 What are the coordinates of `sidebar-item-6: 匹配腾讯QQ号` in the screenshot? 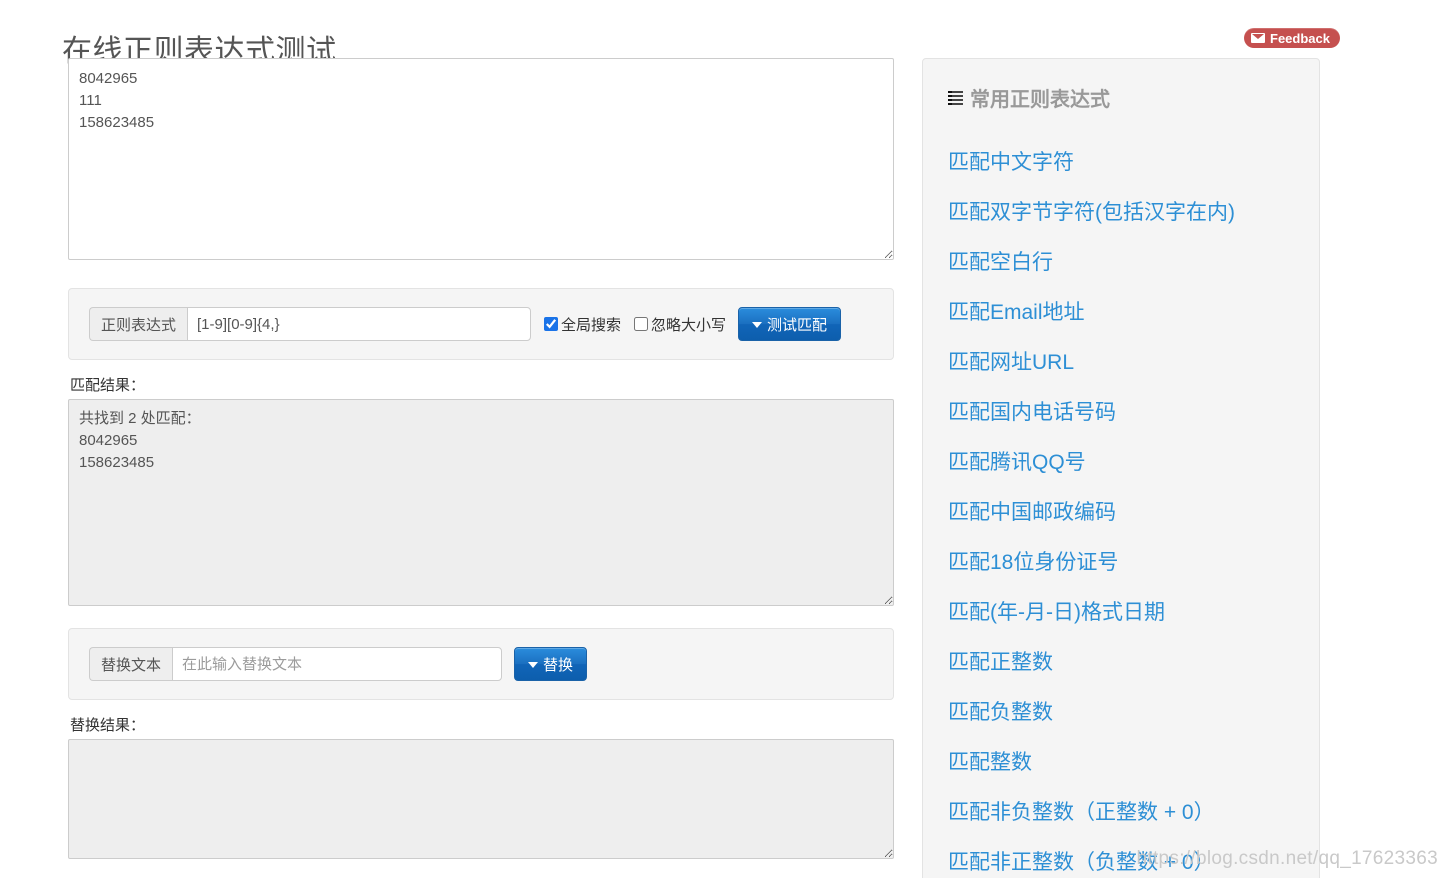 It's located at (1121, 463).